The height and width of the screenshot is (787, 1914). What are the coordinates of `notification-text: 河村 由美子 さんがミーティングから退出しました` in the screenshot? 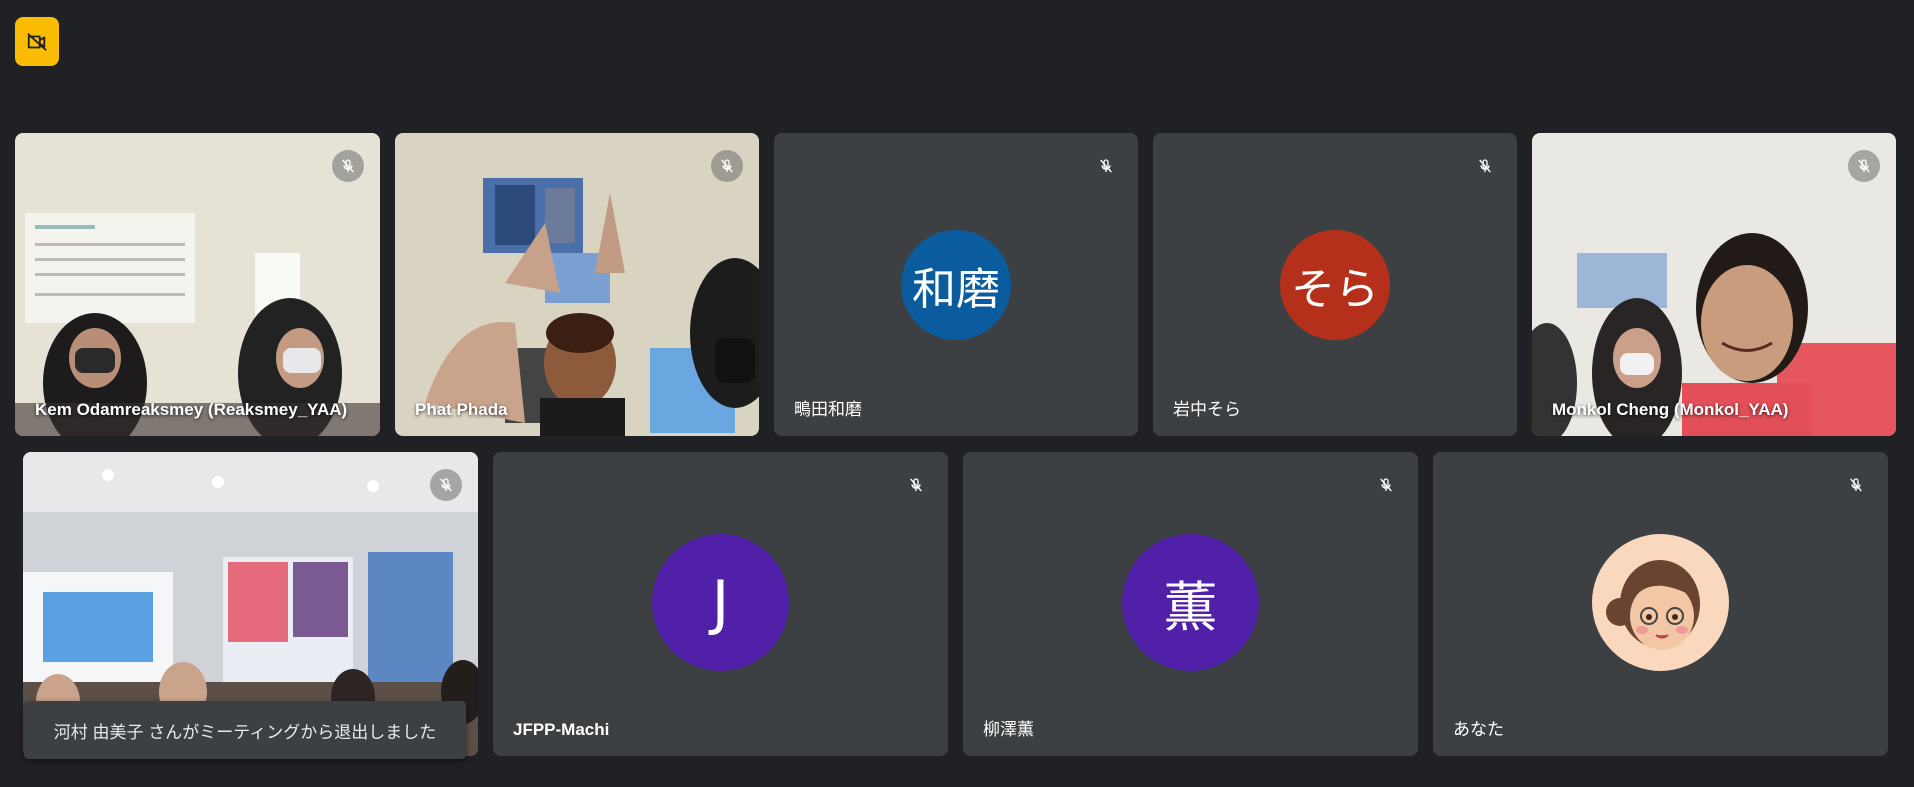 It's located at (245, 732).